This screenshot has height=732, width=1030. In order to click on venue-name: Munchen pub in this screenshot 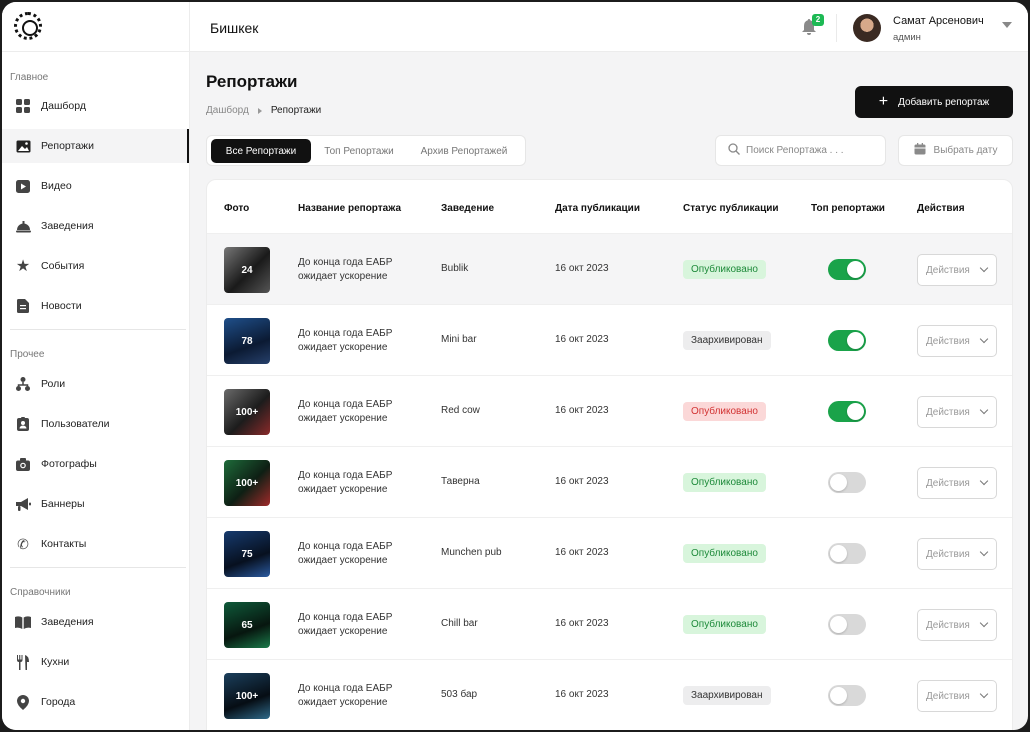, I will do `click(471, 552)`.